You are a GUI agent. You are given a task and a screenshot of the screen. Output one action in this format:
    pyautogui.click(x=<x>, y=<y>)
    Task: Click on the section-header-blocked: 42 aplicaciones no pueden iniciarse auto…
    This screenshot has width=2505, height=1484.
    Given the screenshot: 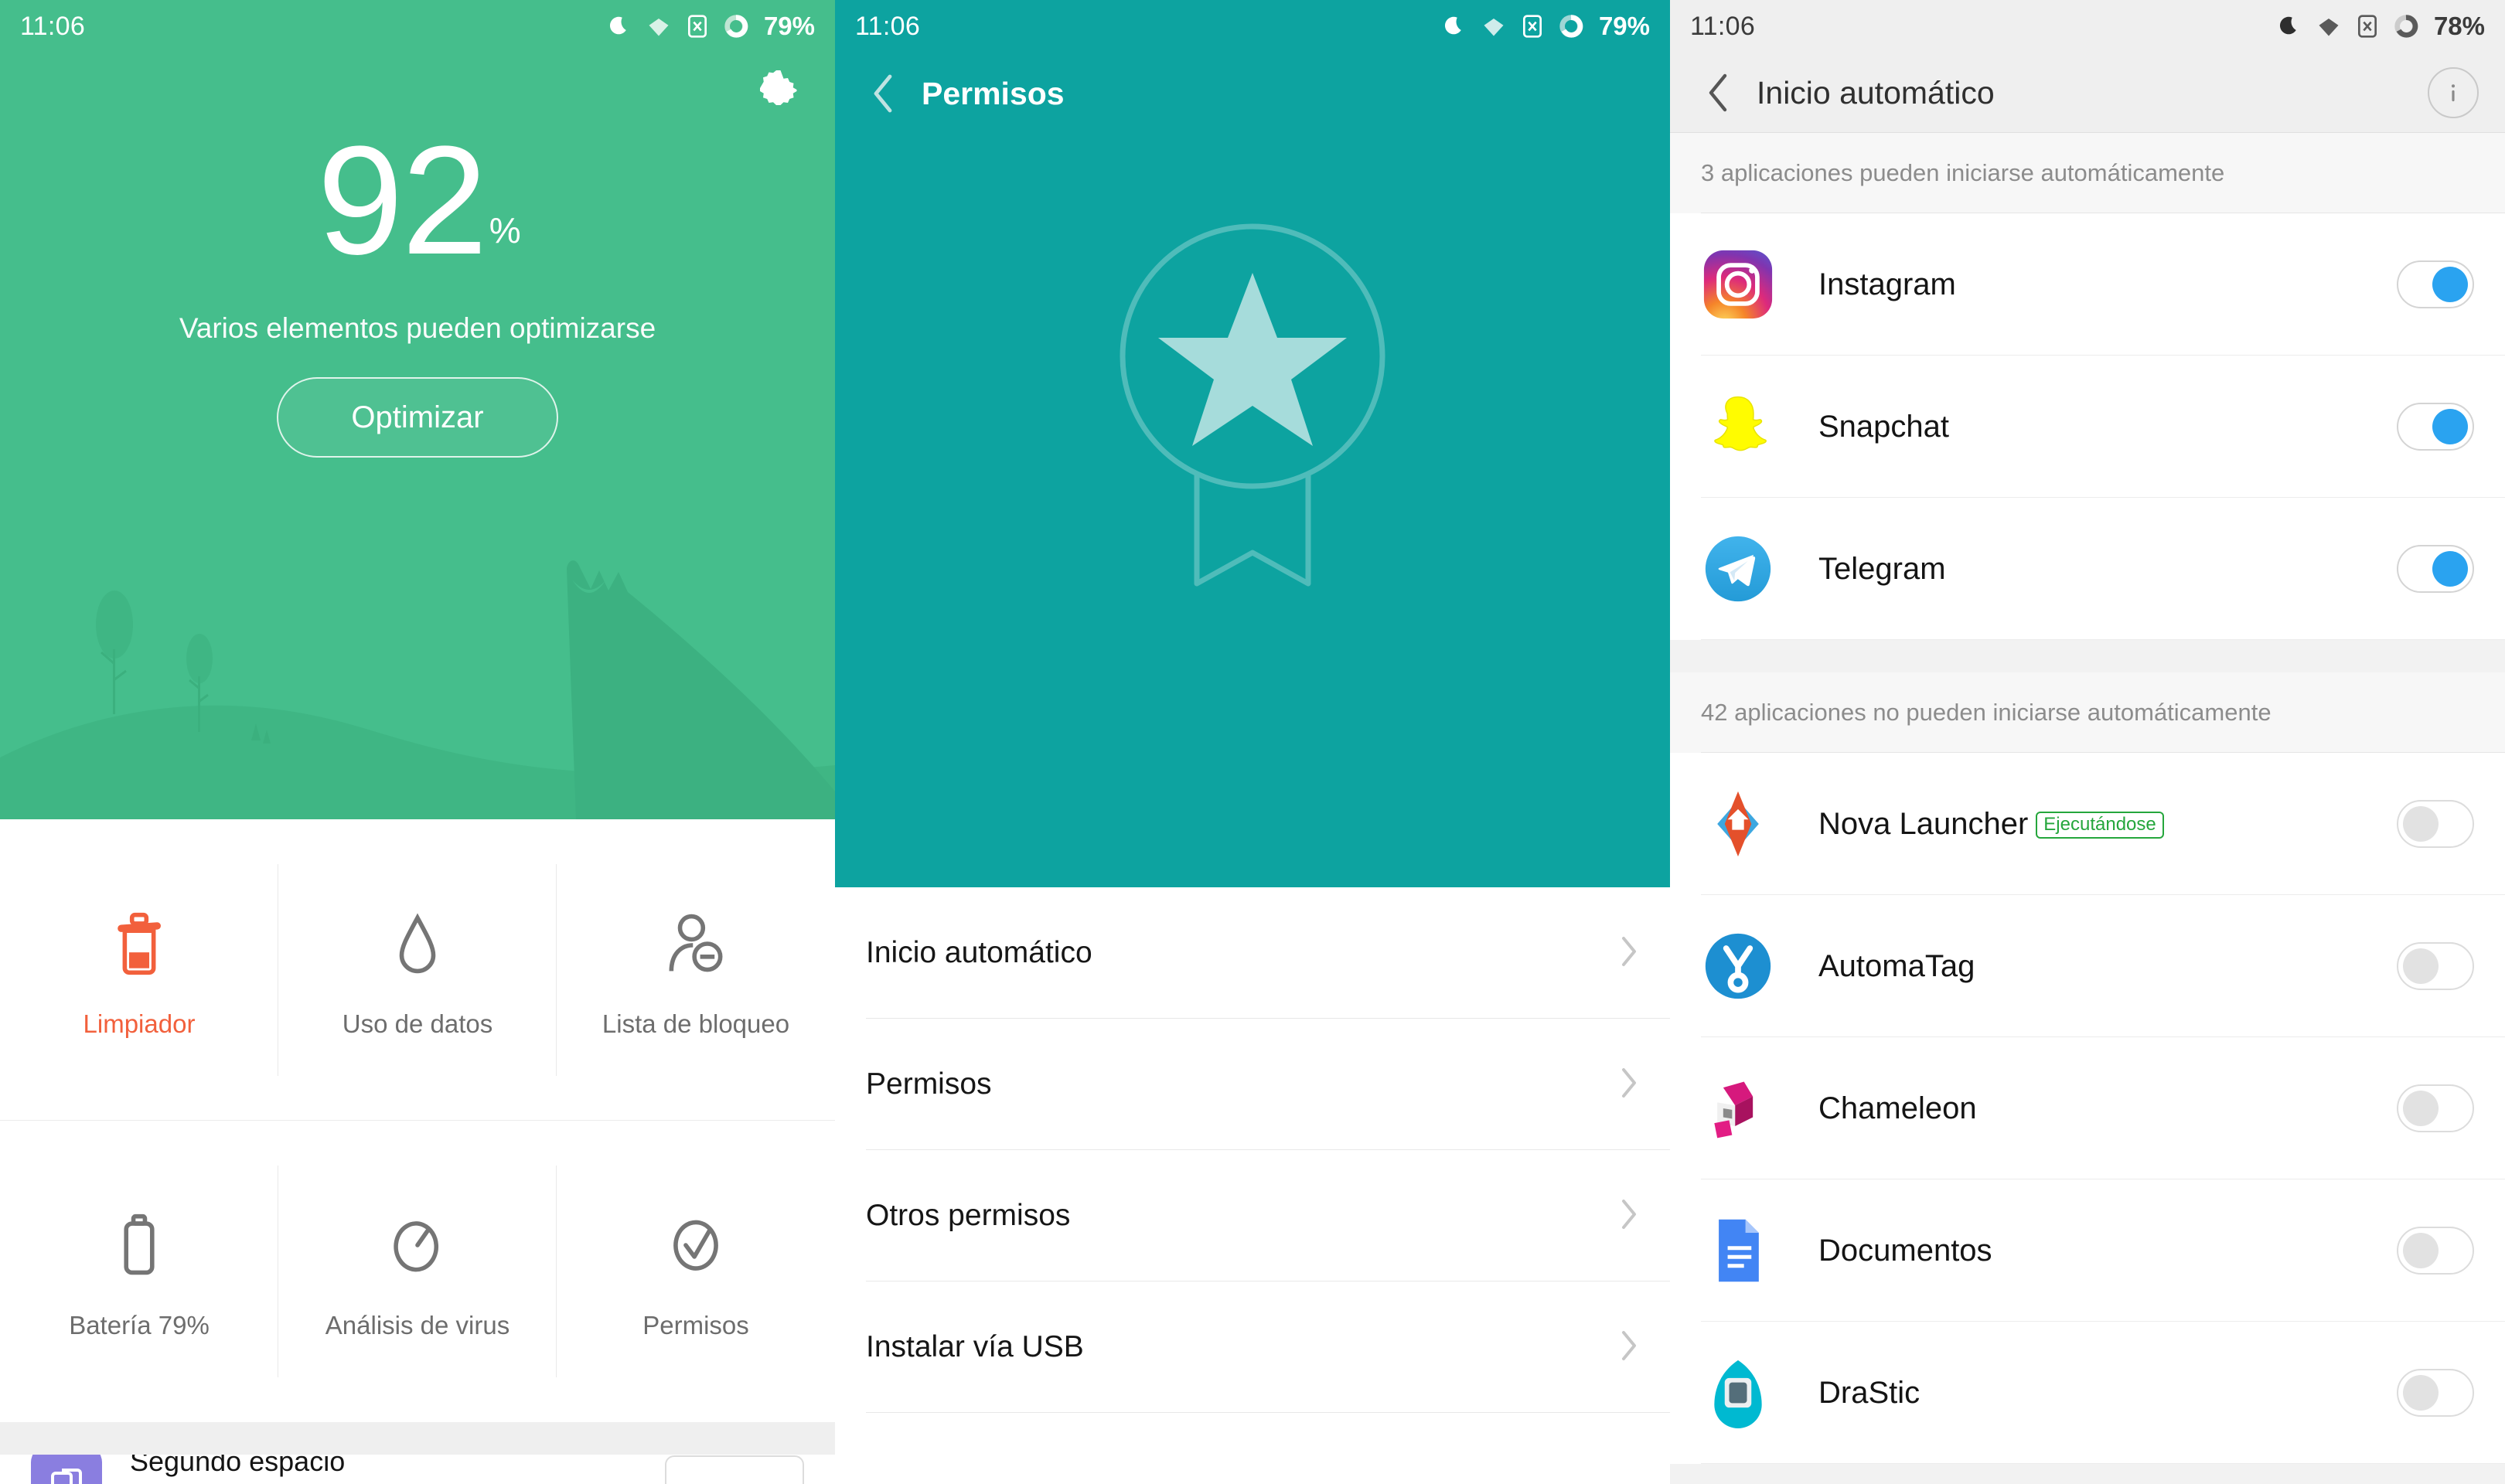 What is the action you would take?
    pyautogui.click(x=2087, y=712)
    